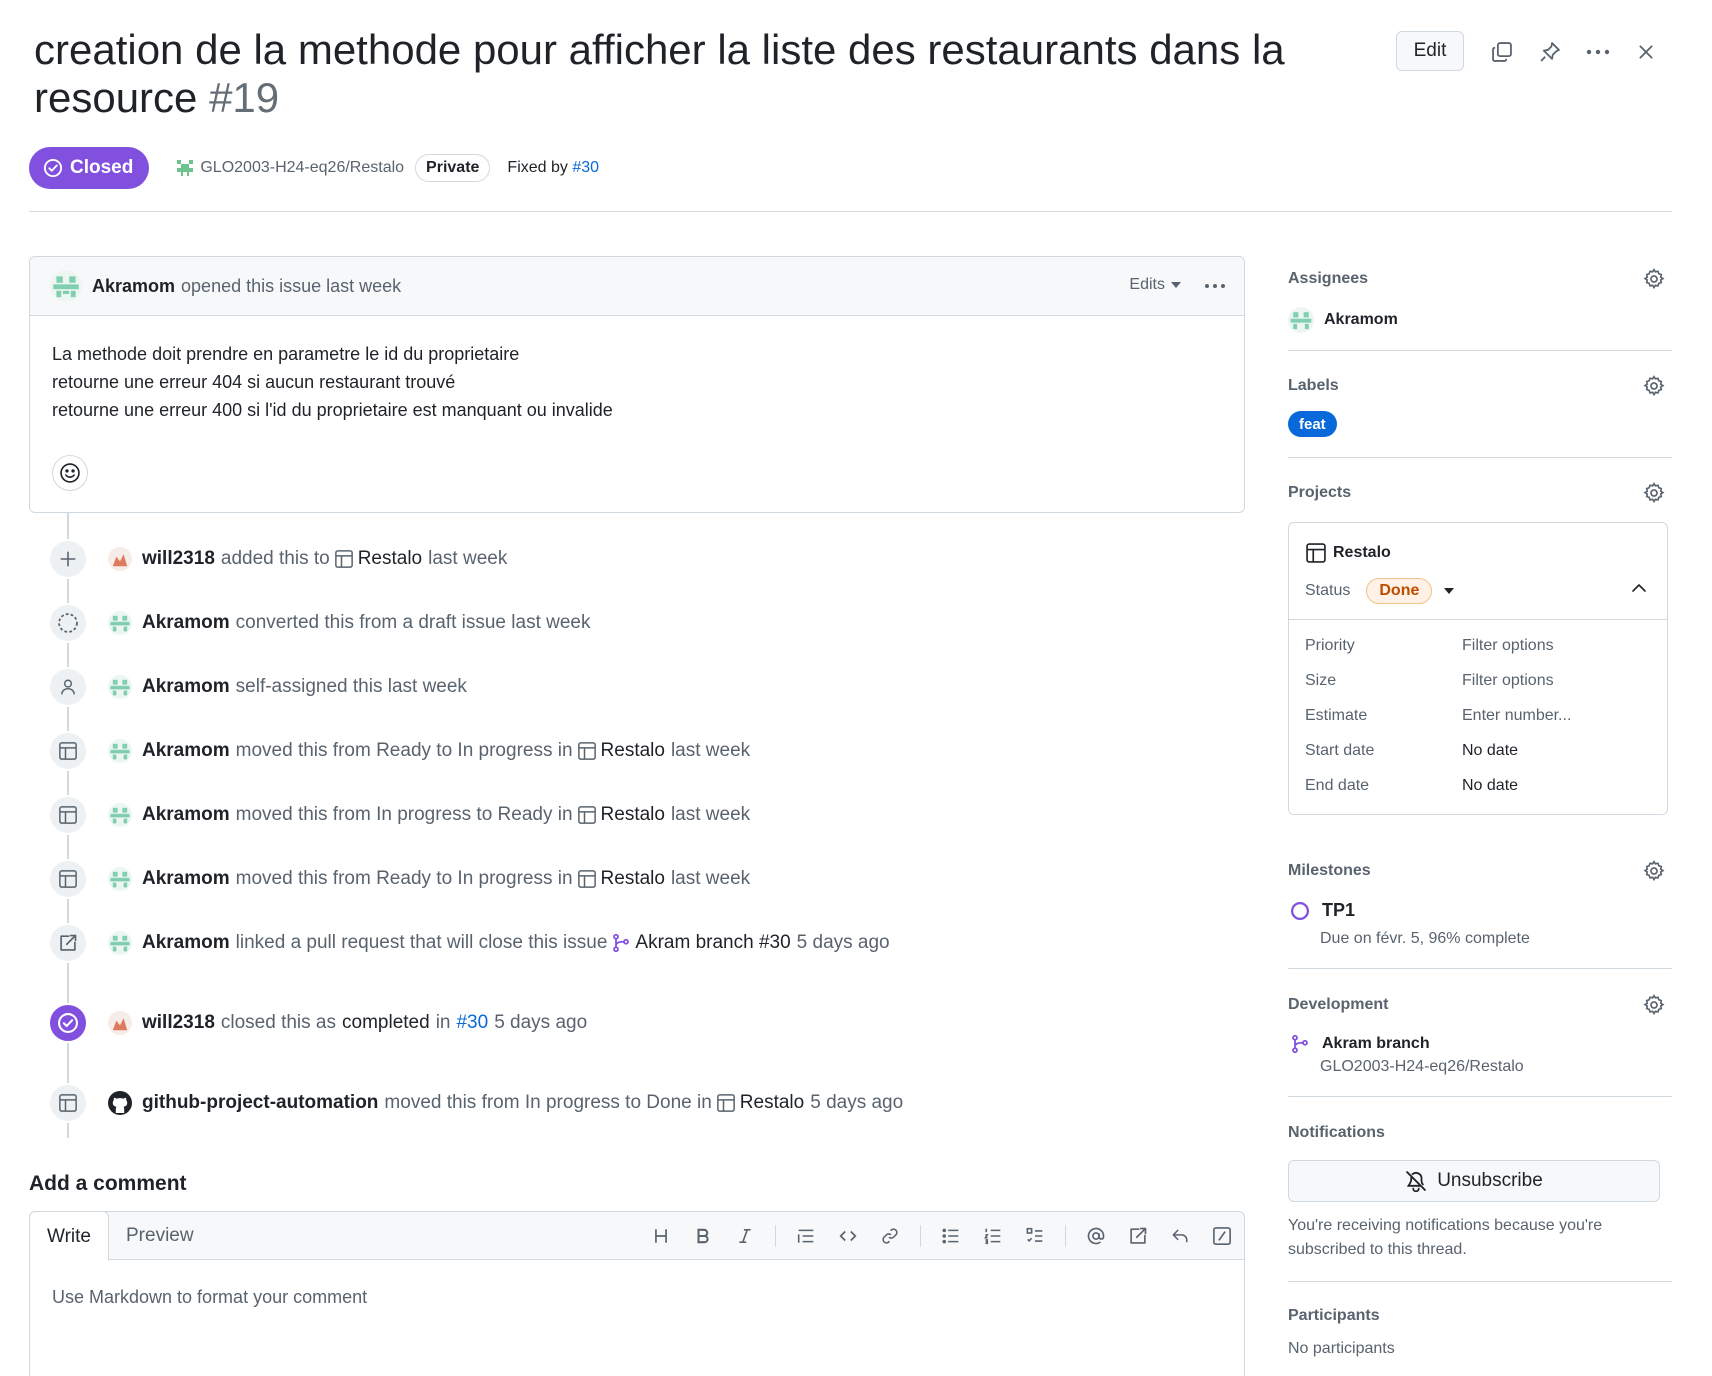  I want to click on event-time: last week, so click(710, 814).